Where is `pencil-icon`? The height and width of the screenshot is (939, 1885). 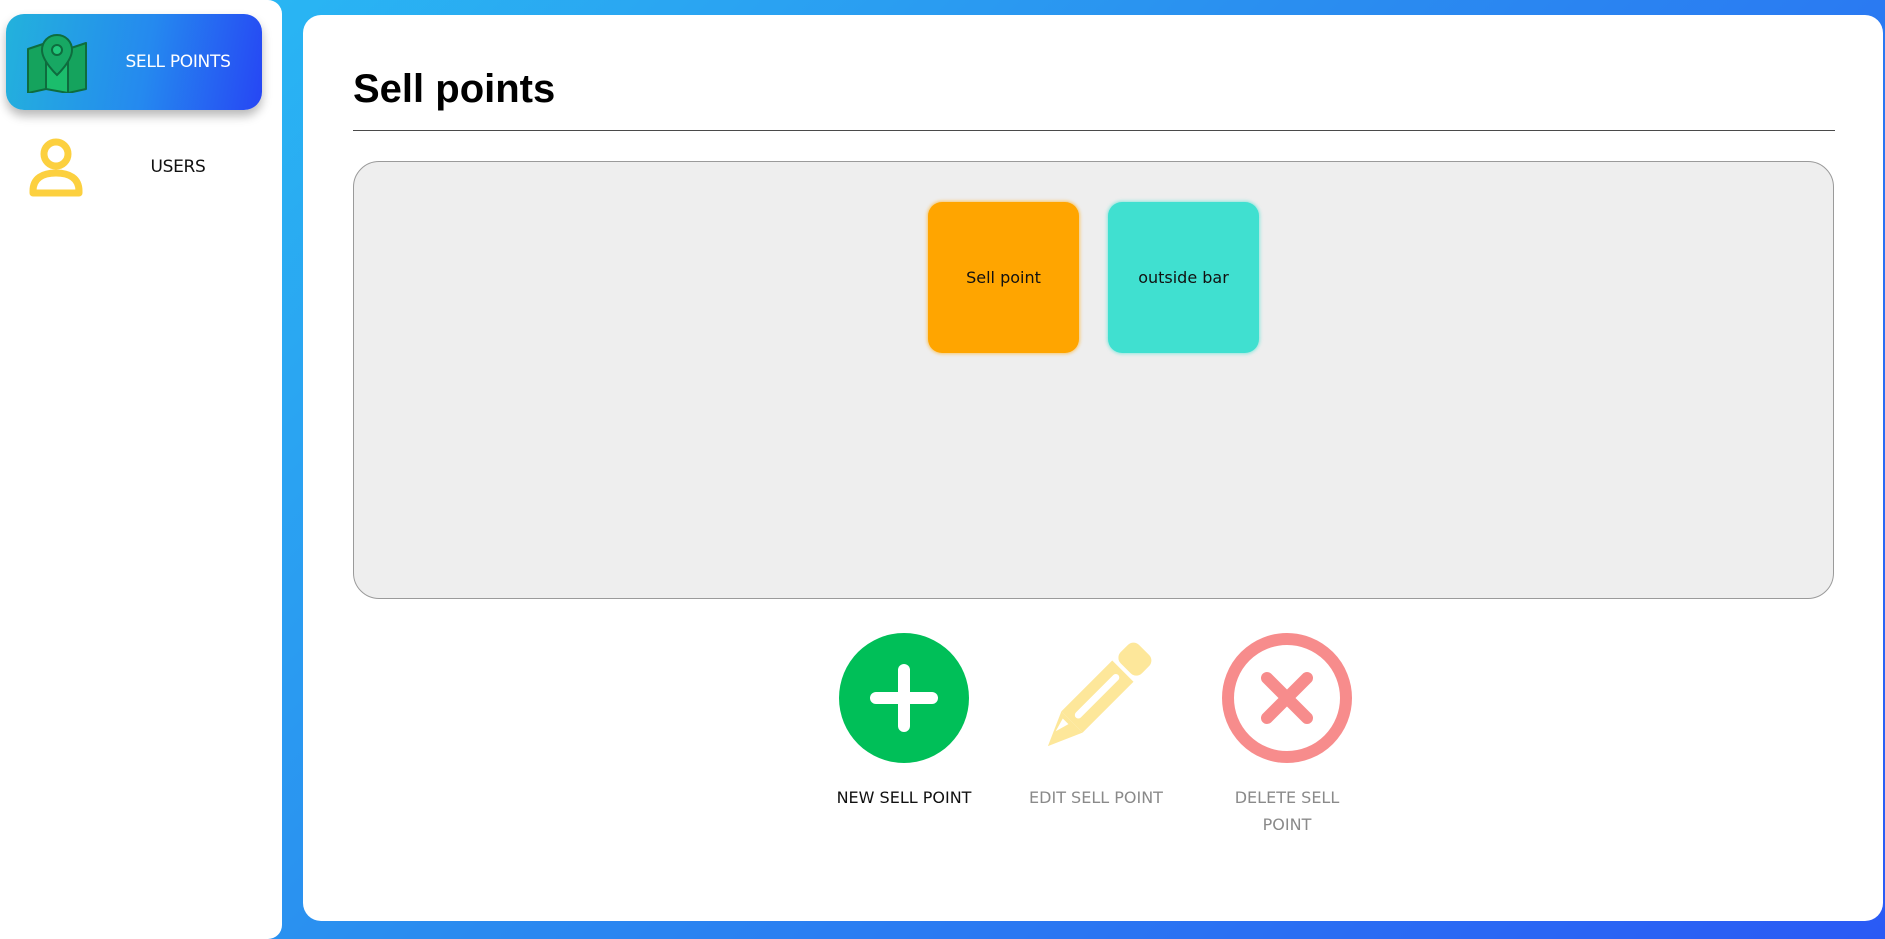 pencil-icon is located at coordinates (1099, 694).